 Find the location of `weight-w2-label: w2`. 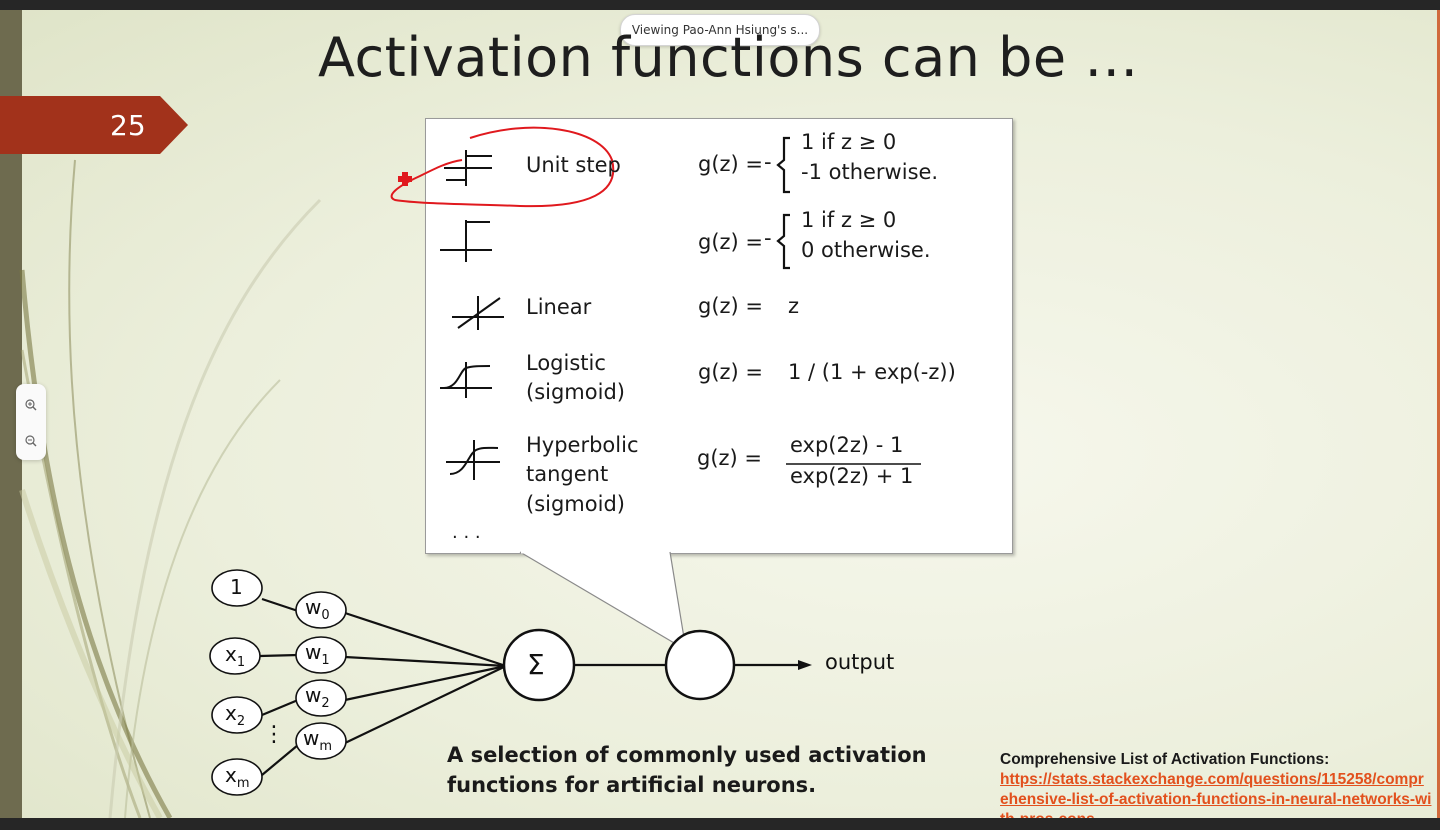

weight-w2-label: w2 is located at coordinates (317, 697).